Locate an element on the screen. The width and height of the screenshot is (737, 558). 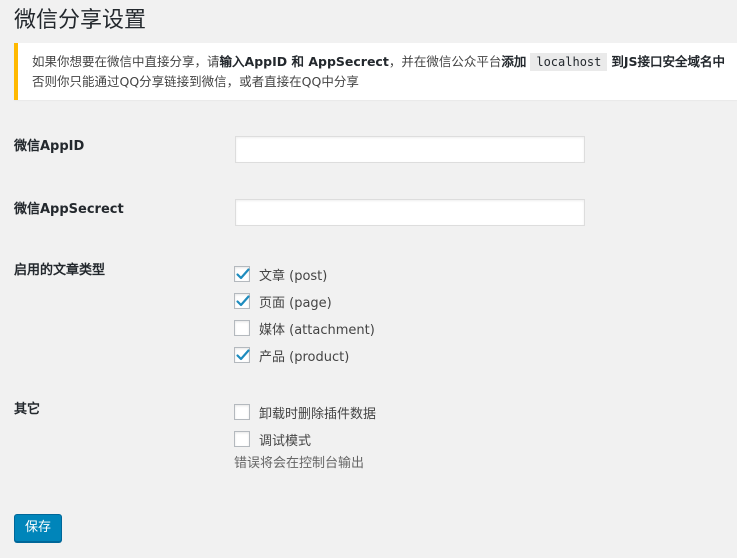
appsecret-label: 微信AppSecrect is located at coordinates (69, 209).